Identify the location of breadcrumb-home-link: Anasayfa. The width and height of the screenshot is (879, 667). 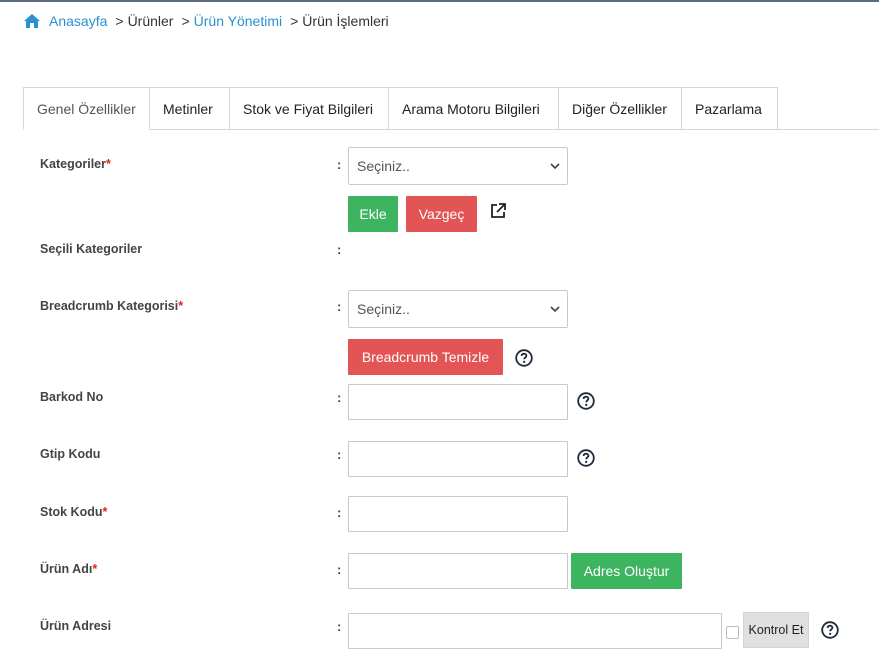
(78, 21).